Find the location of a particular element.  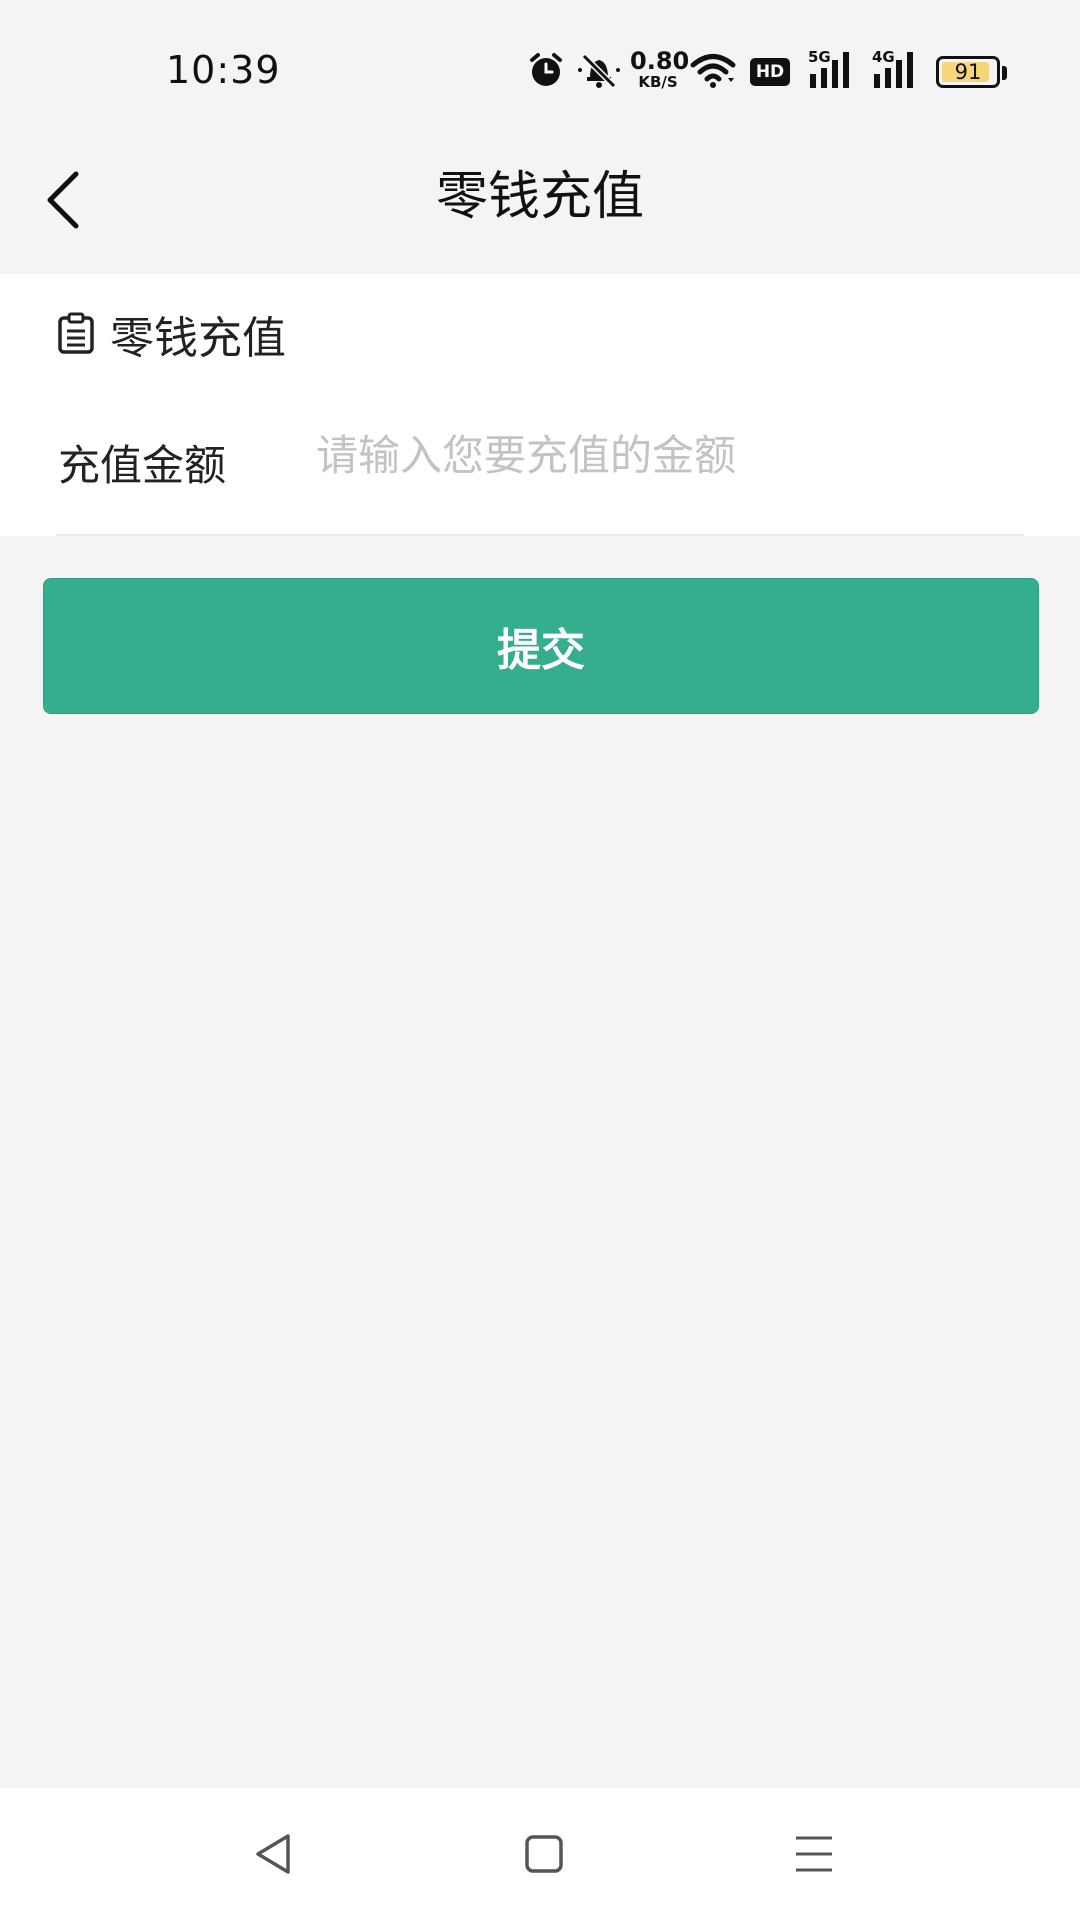

signal-5g-icon: 5G is located at coordinates (831, 70).